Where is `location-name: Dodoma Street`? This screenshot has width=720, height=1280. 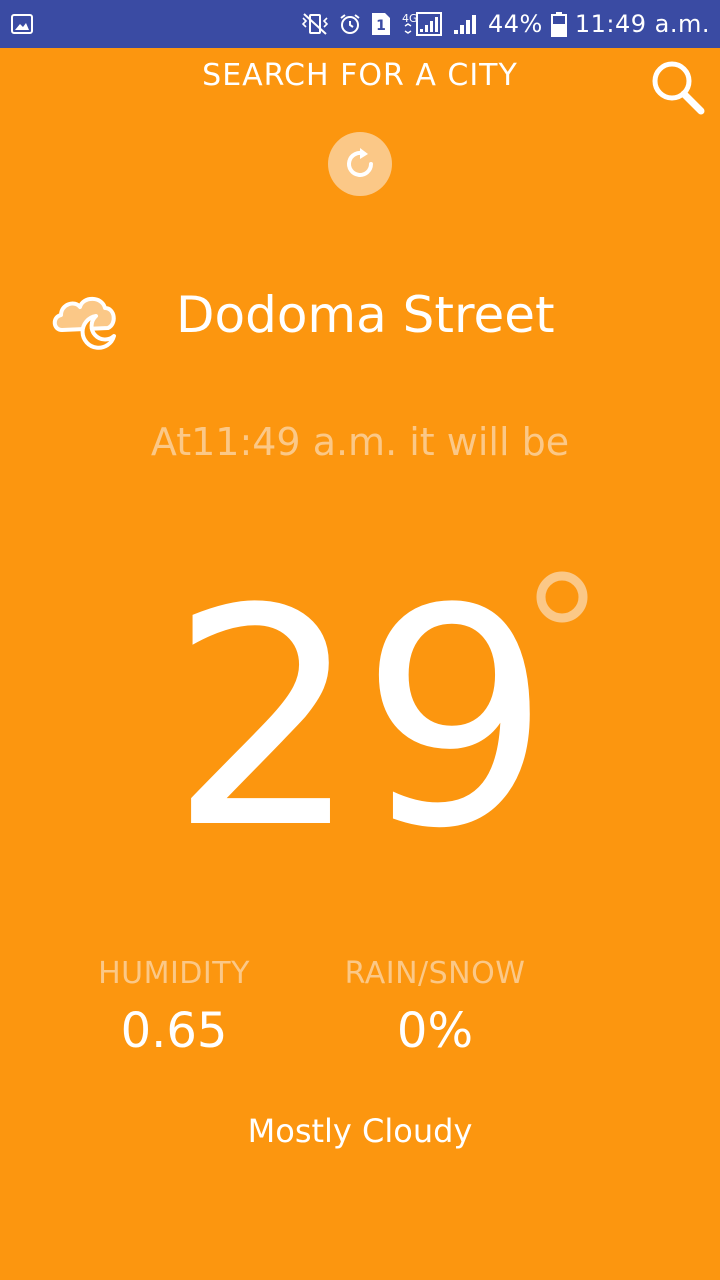 location-name: Dodoma Street is located at coordinates (365, 315).